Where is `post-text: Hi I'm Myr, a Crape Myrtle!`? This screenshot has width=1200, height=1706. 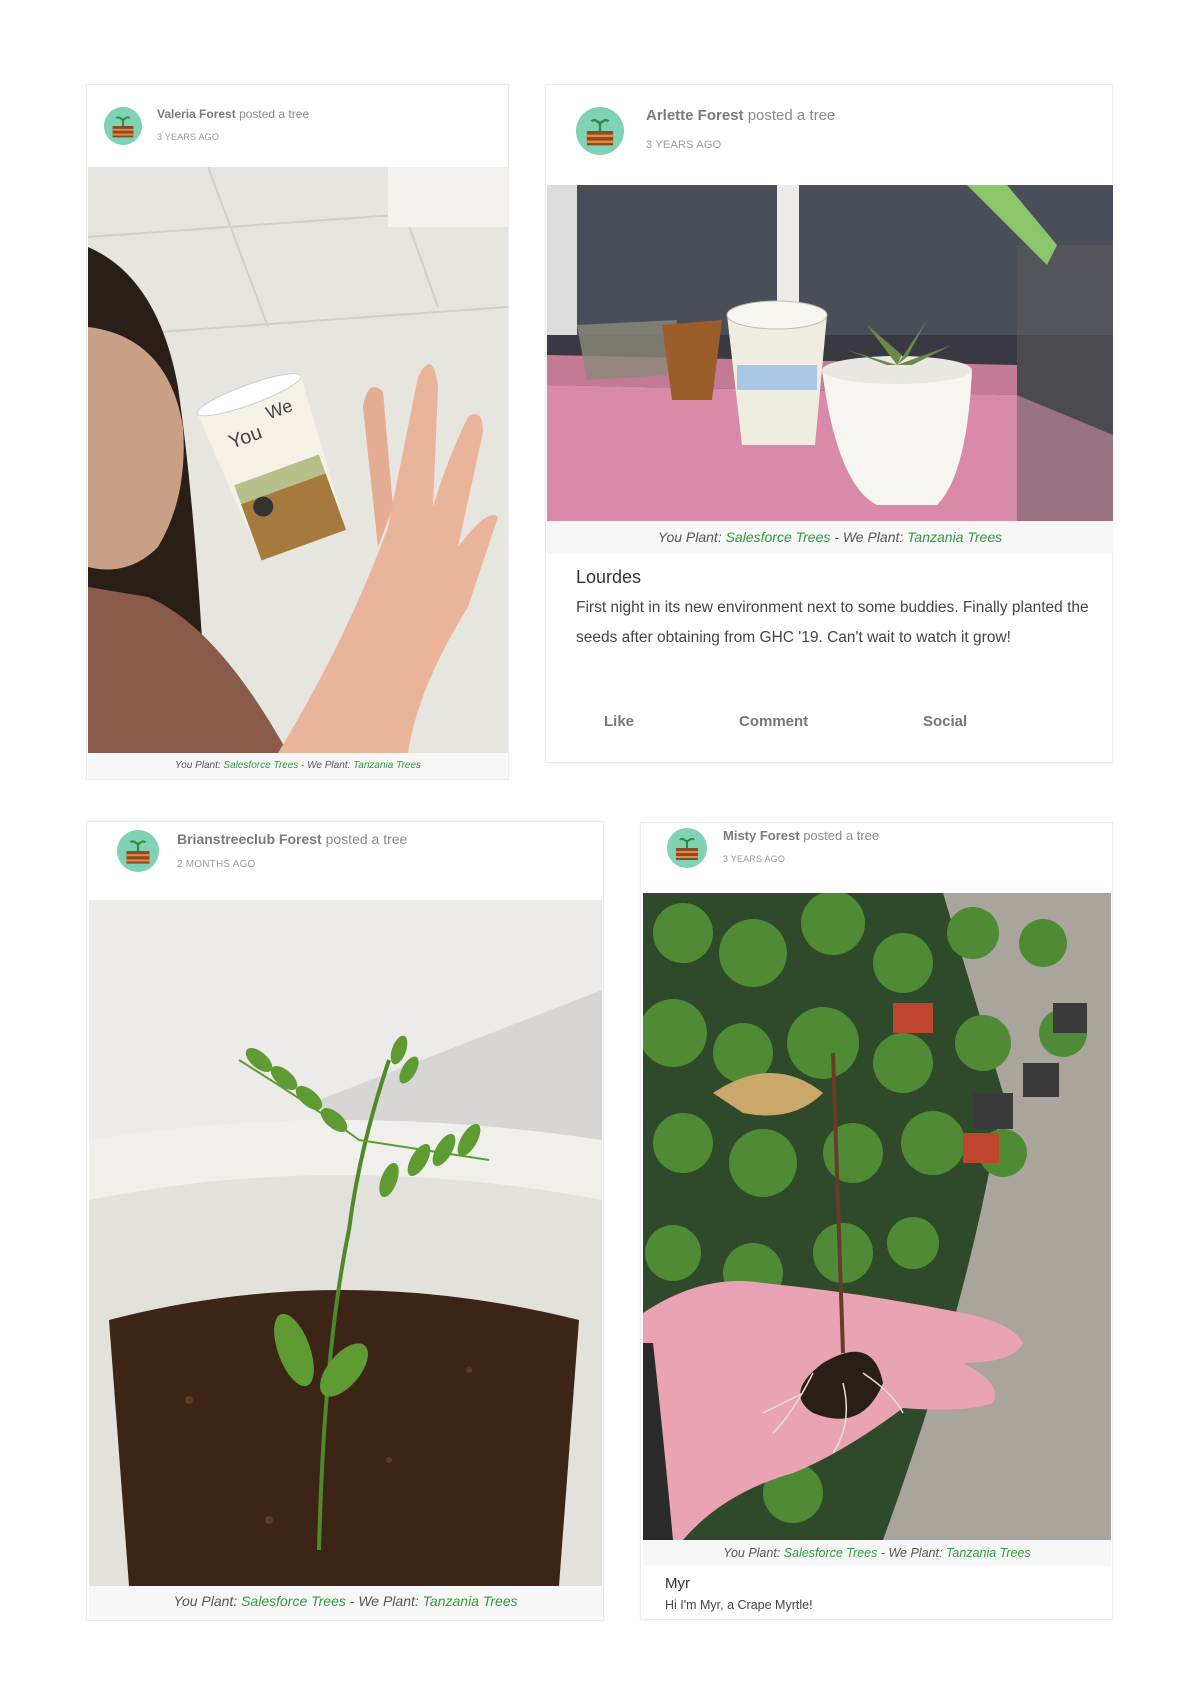
post-text: Hi I'm Myr, a Crape Myrtle! is located at coordinates (739, 1605).